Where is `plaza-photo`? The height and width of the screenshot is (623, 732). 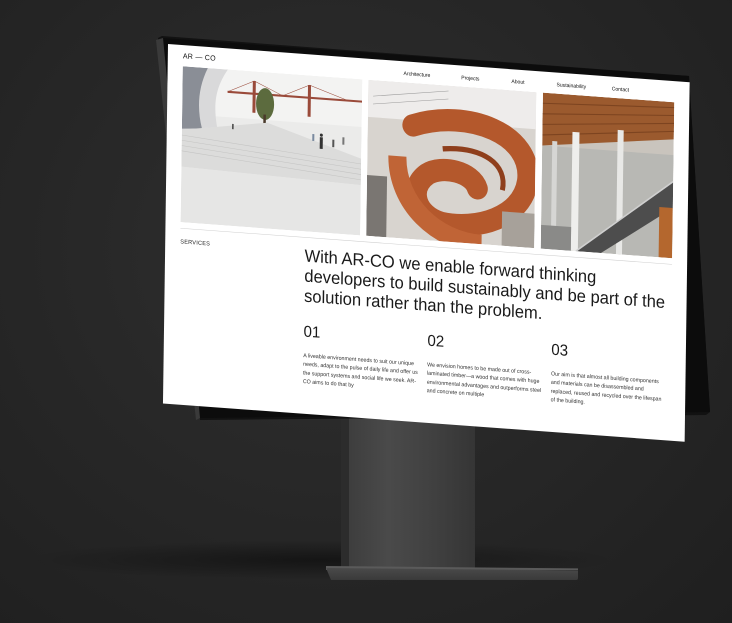
plaza-photo is located at coordinates (271, 151).